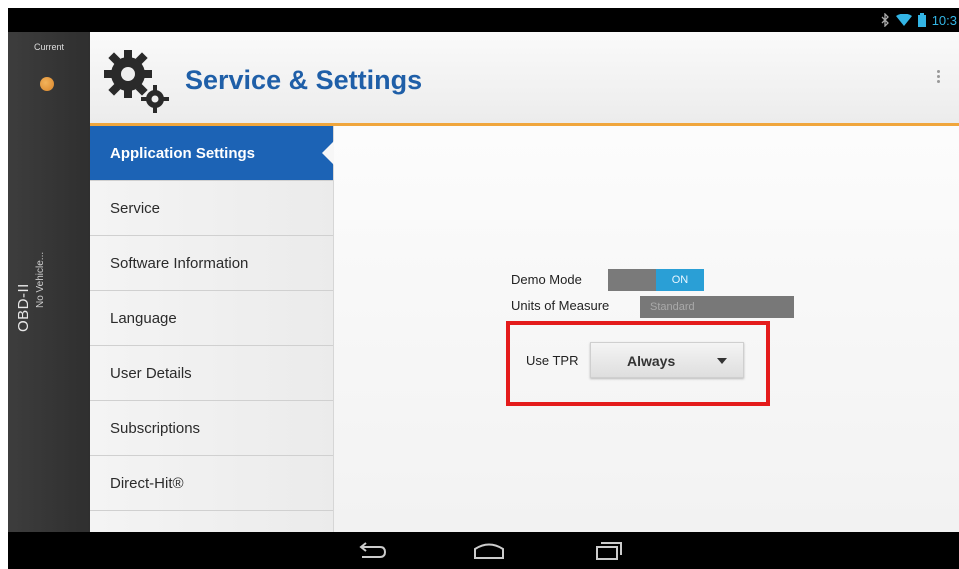  What do you see at coordinates (304, 80) in the screenshot?
I see `page-title: Service & Settings` at bounding box center [304, 80].